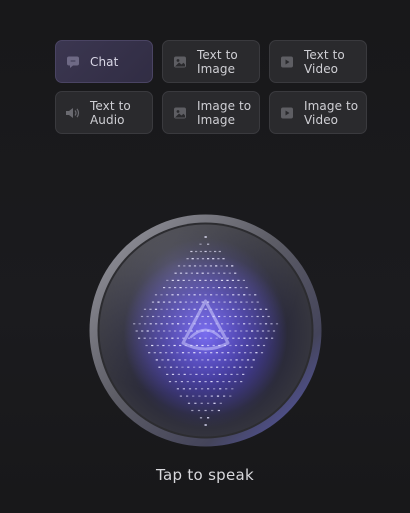 The height and width of the screenshot is (513, 410). Describe the element at coordinates (73, 113) in the screenshot. I see `speaker-icon` at that location.